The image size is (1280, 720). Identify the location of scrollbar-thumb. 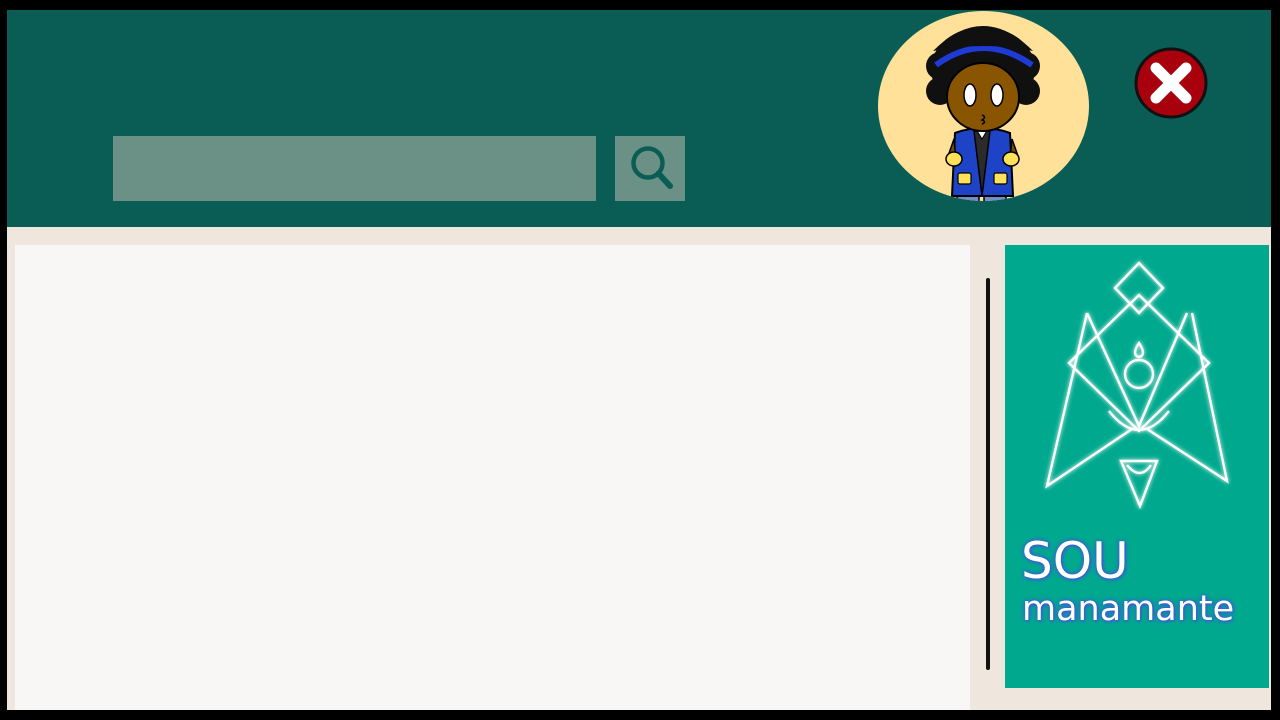
(988, 474).